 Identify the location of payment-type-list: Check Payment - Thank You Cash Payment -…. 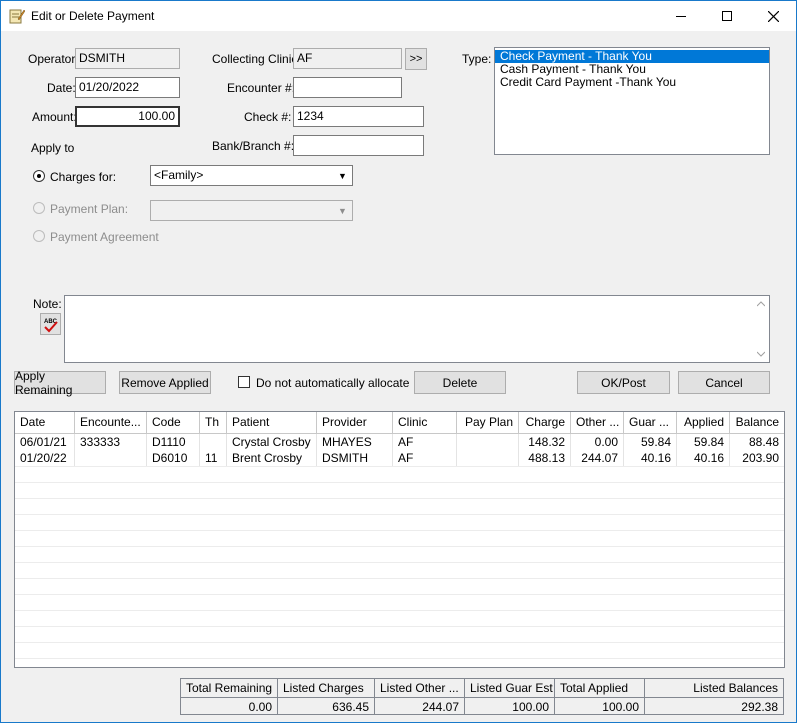
(632, 101).